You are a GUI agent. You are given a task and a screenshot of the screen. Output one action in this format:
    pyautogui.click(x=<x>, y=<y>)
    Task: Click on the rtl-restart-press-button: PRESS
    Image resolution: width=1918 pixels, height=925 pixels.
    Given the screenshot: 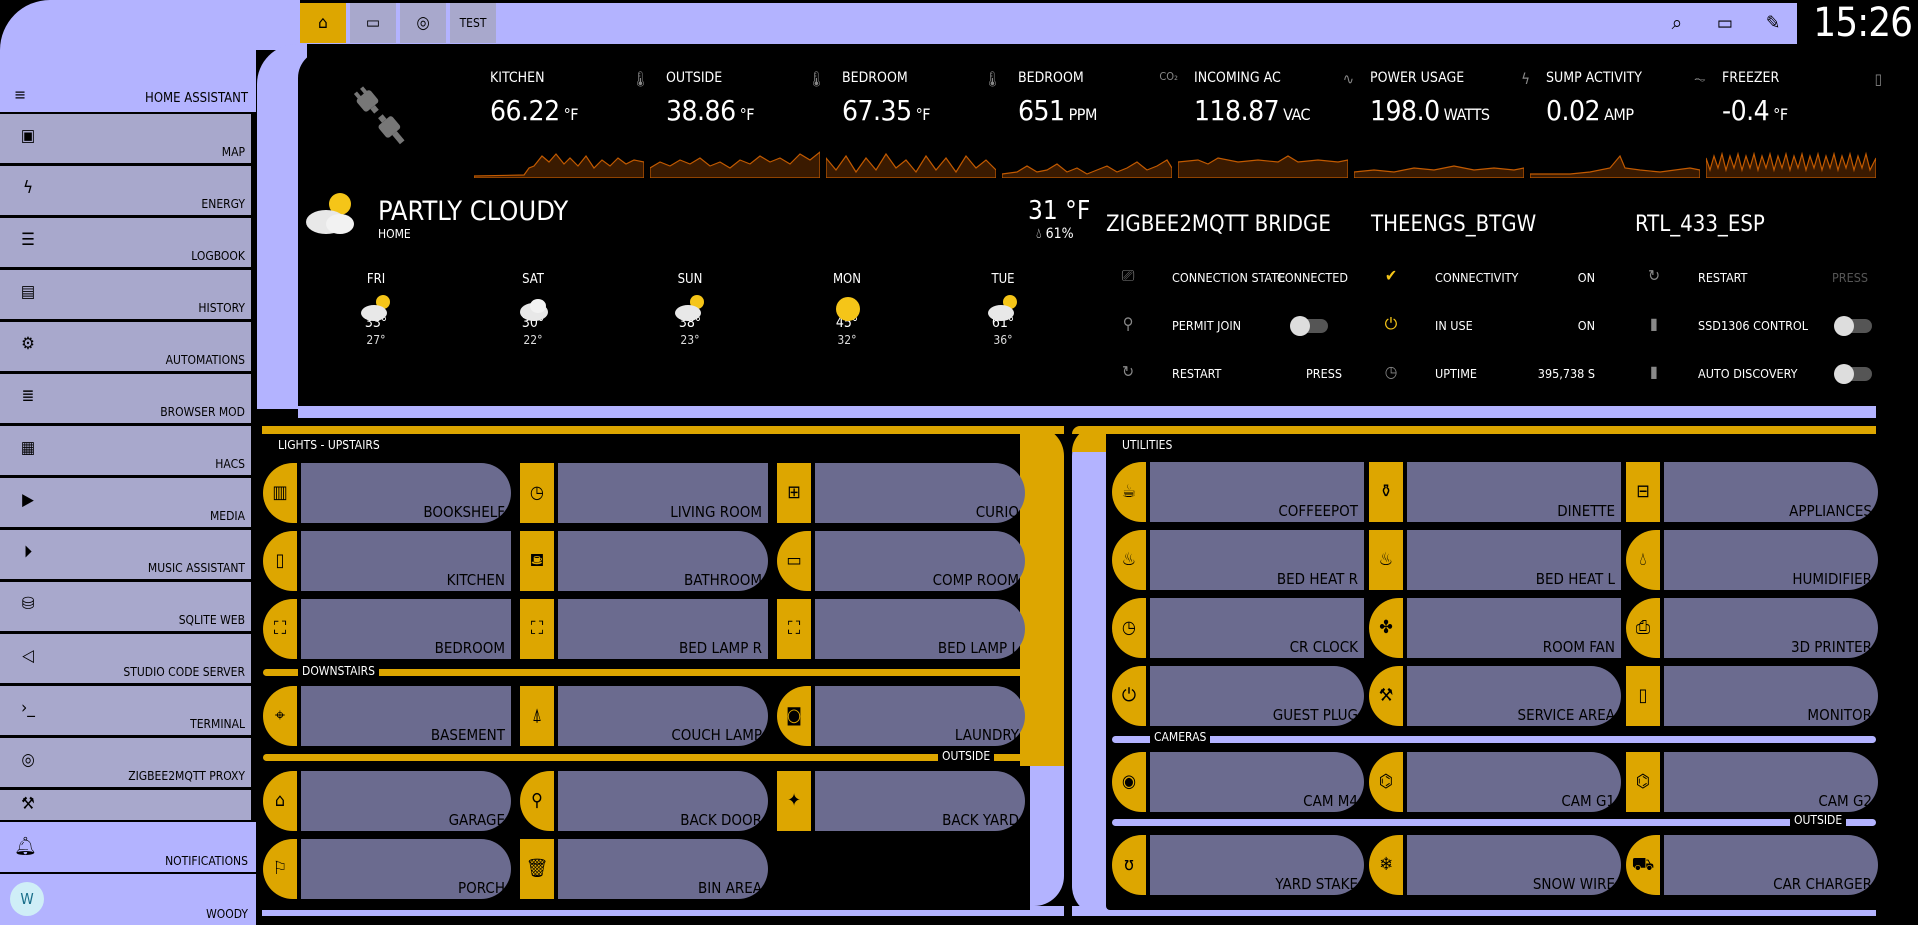 What is the action you would take?
    pyautogui.click(x=1835, y=277)
    